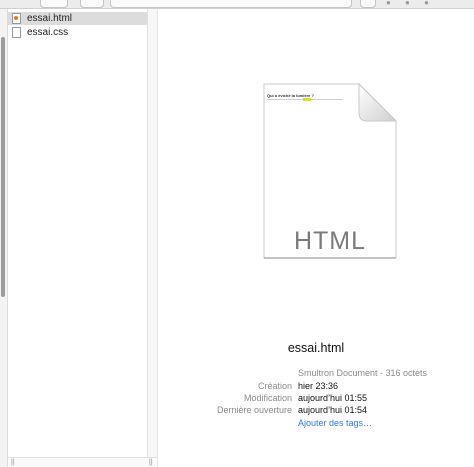 The height and width of the screenshot is (467, 474). I want to click on document-type-label: HTML, so click(330, 241).